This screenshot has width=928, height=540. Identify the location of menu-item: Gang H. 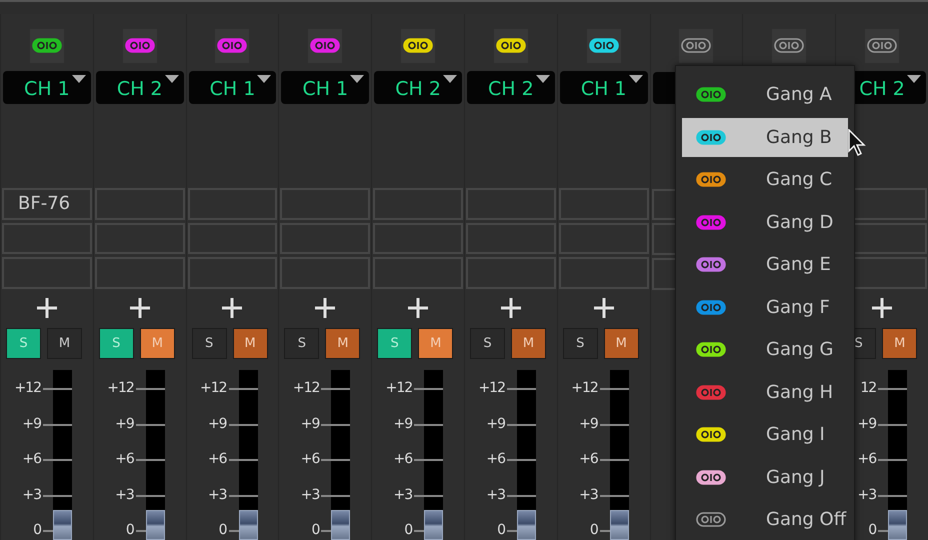
(765, 392).